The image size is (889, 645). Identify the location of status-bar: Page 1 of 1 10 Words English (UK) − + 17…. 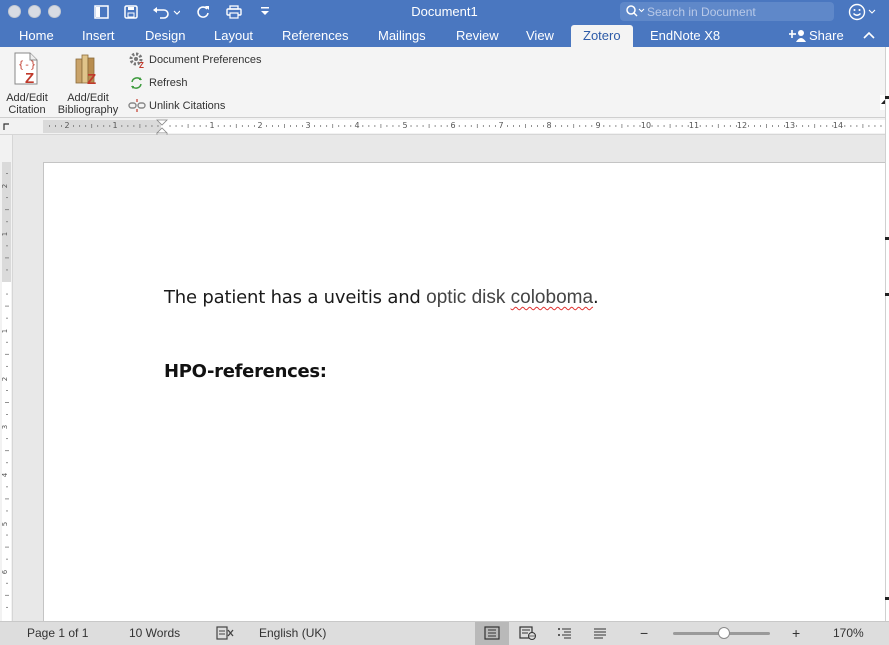
(444, 633).